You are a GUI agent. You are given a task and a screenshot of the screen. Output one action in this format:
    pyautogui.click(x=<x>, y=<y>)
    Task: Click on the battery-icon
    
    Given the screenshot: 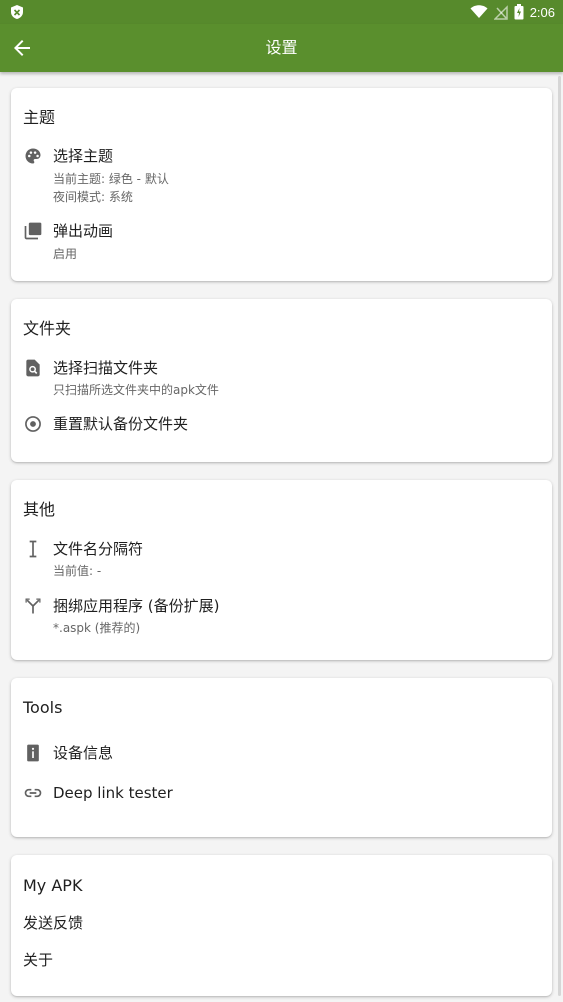 What is the action you would take?
    pyautogui.click(x=519, y=12)
    